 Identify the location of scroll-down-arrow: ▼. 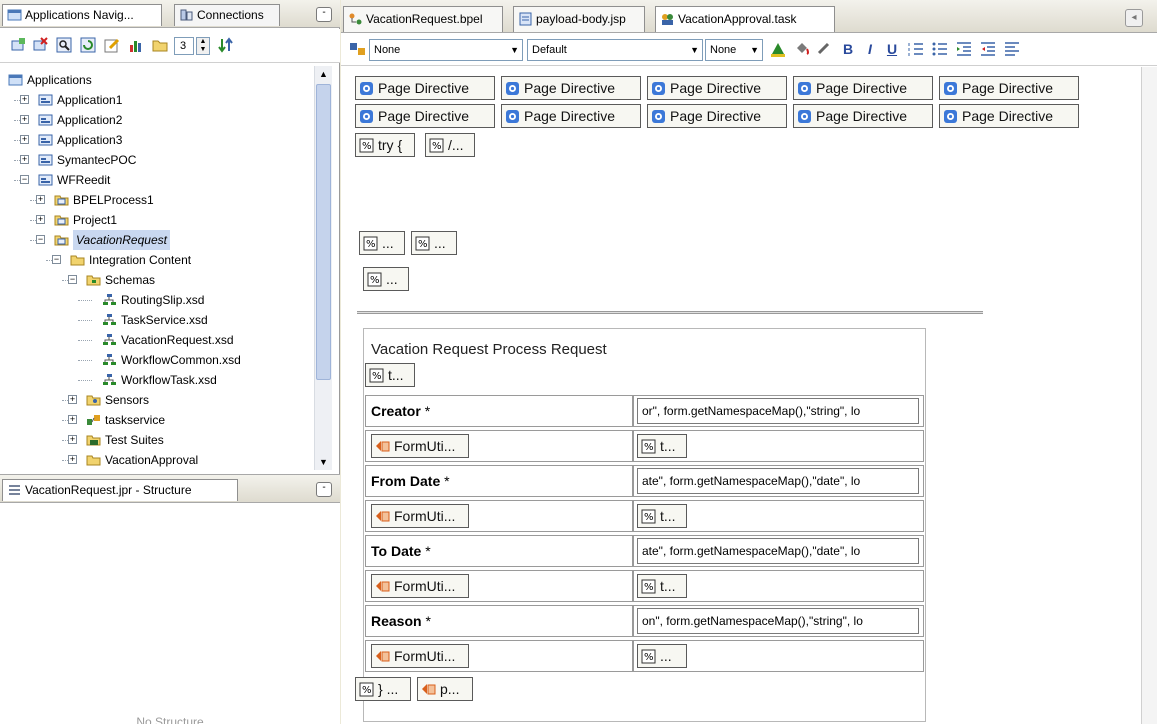
(323, 462).